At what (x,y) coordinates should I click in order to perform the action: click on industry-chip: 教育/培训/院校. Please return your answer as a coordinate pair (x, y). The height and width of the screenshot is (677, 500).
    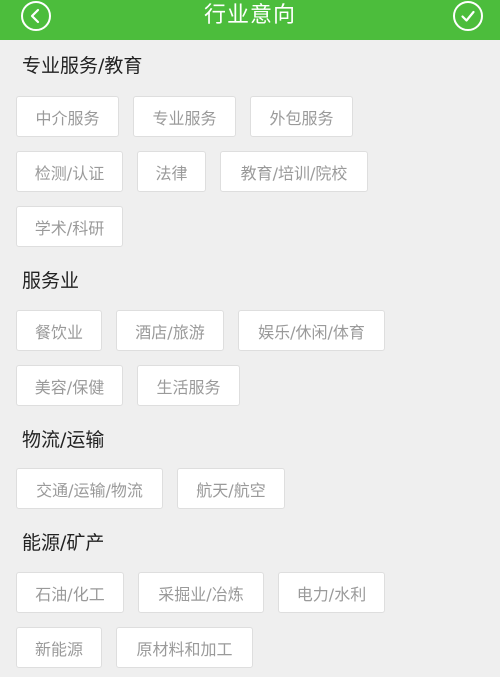
    Looking at the image, I should click on (294, 171).